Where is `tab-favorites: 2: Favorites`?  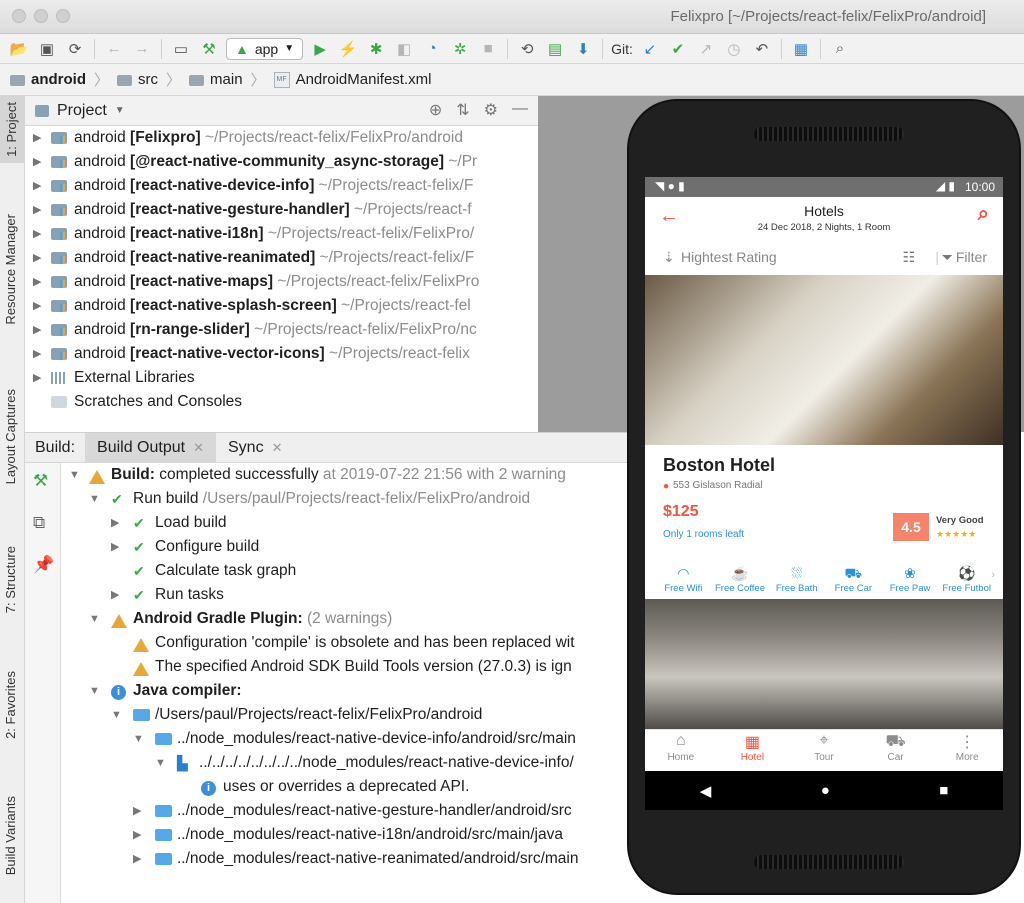
tab-favorites: 2: Favorites is located at coordinates (10, 705).